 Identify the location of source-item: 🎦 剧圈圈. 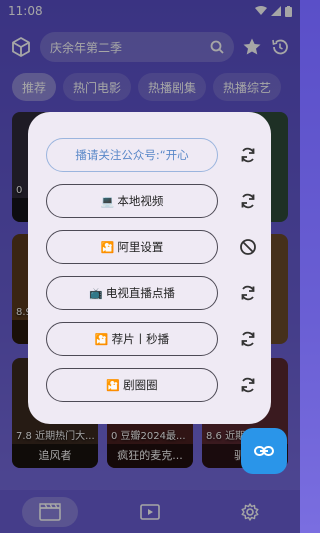
(132, 385).